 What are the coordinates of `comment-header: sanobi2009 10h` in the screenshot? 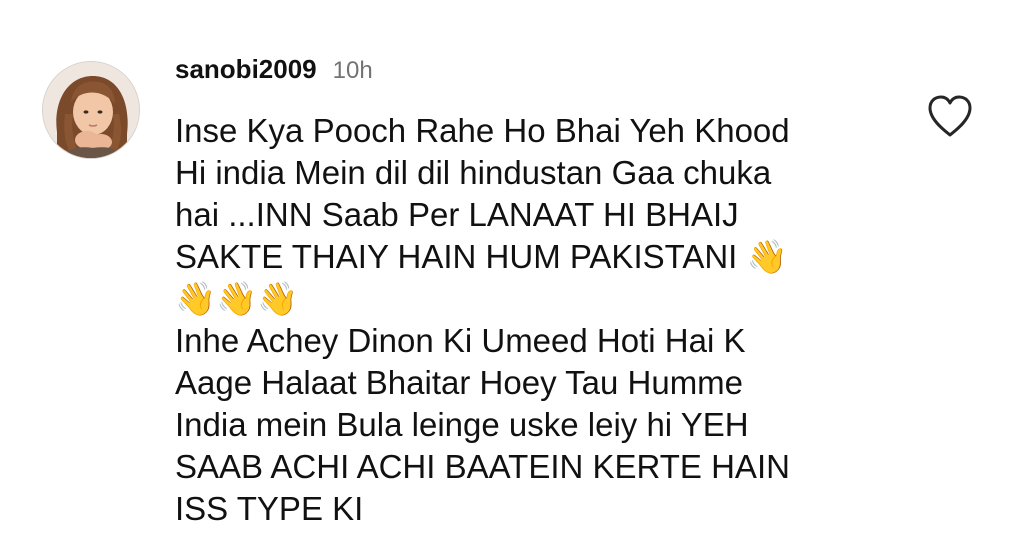 It's located at (535, 73).